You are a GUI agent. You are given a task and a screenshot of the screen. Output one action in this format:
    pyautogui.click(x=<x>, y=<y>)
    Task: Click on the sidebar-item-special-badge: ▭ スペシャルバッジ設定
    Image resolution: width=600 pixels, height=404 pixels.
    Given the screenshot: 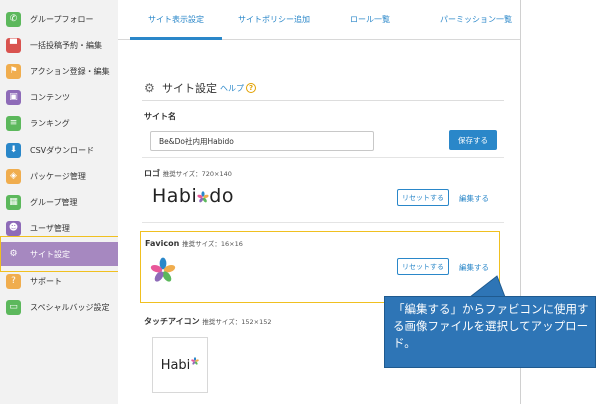 What is the action you would take?
    pyautogui.click(x=59, y=307)
    